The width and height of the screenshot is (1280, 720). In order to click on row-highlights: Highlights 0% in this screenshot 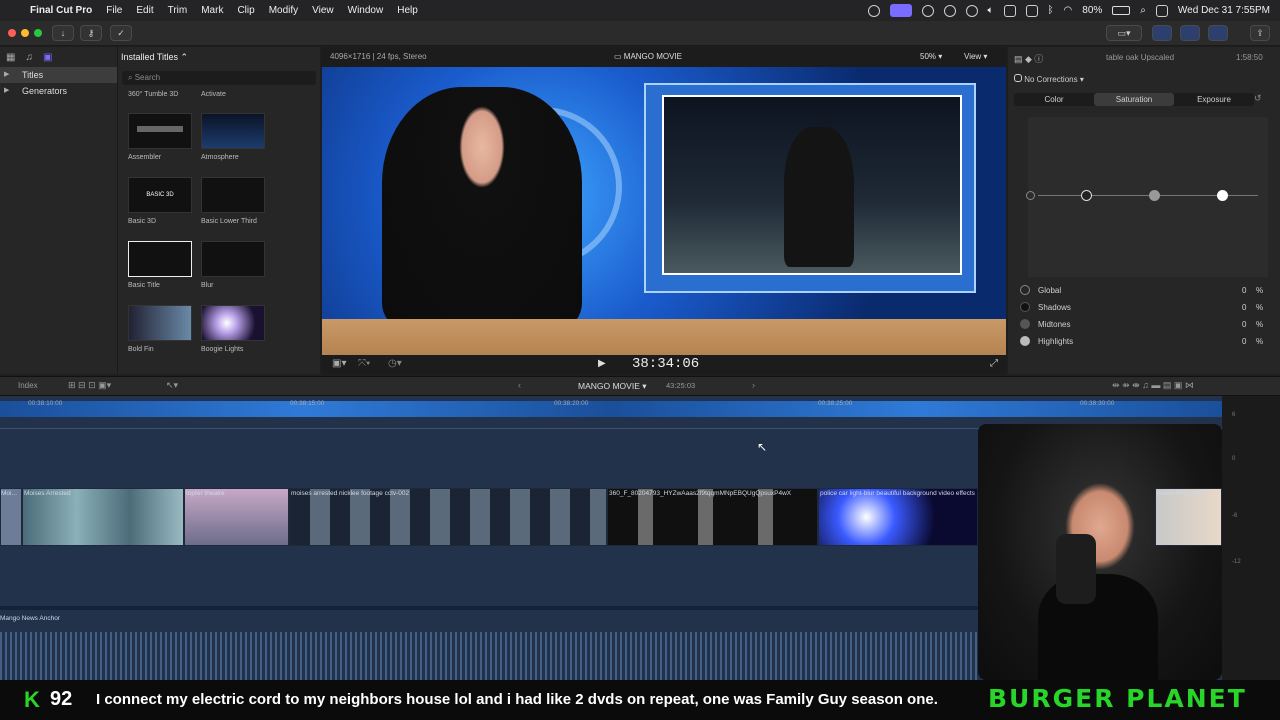, I will do `click(1144, 342)`.